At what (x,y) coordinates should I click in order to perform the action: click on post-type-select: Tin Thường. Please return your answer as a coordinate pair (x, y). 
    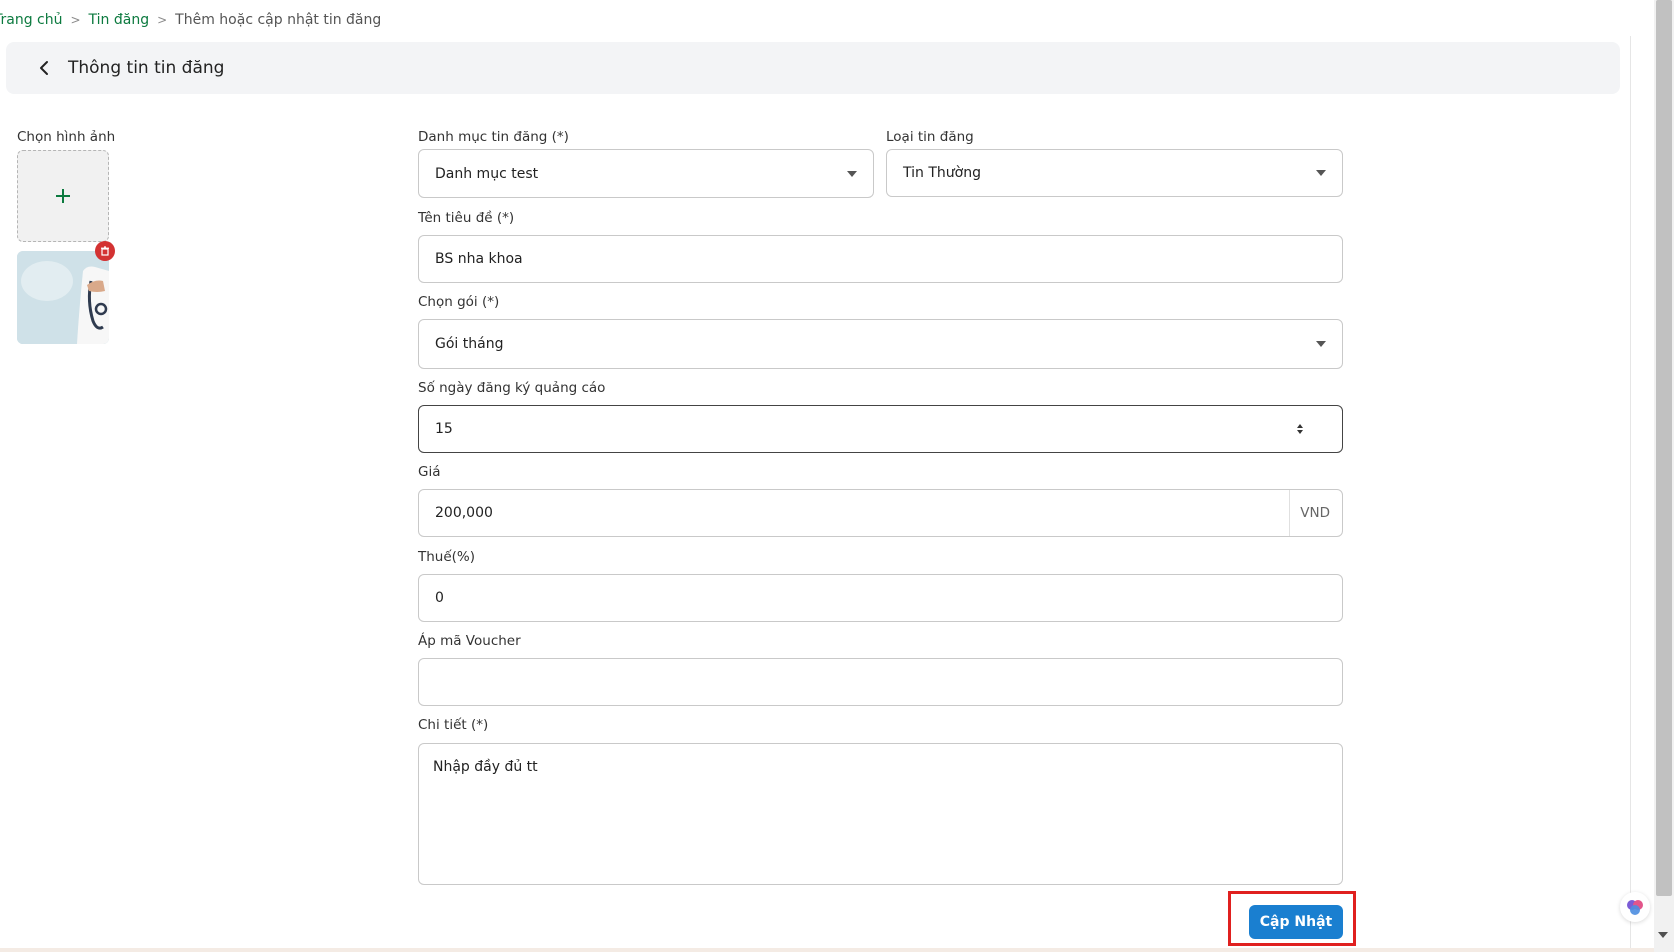
    Looking at the image, I should click on (1114, 173).